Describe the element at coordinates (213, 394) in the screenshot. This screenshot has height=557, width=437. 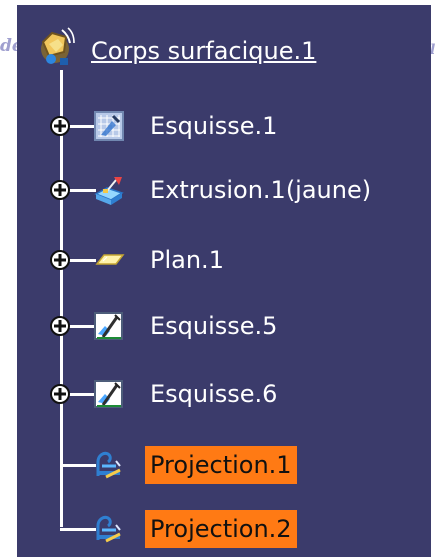
I see `tree-item-label: Esquisse.6` at that location.